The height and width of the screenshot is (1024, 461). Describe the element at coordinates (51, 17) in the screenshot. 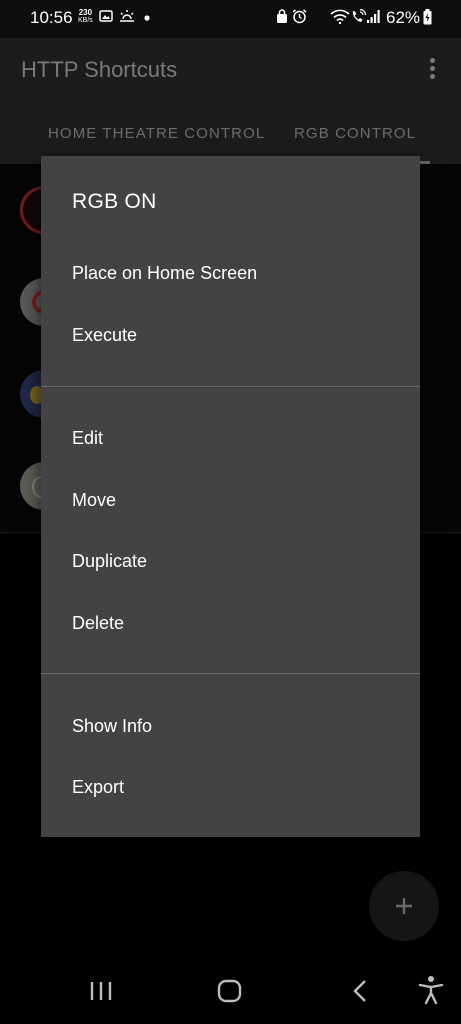

I see `status-time: 10:56` at that location.